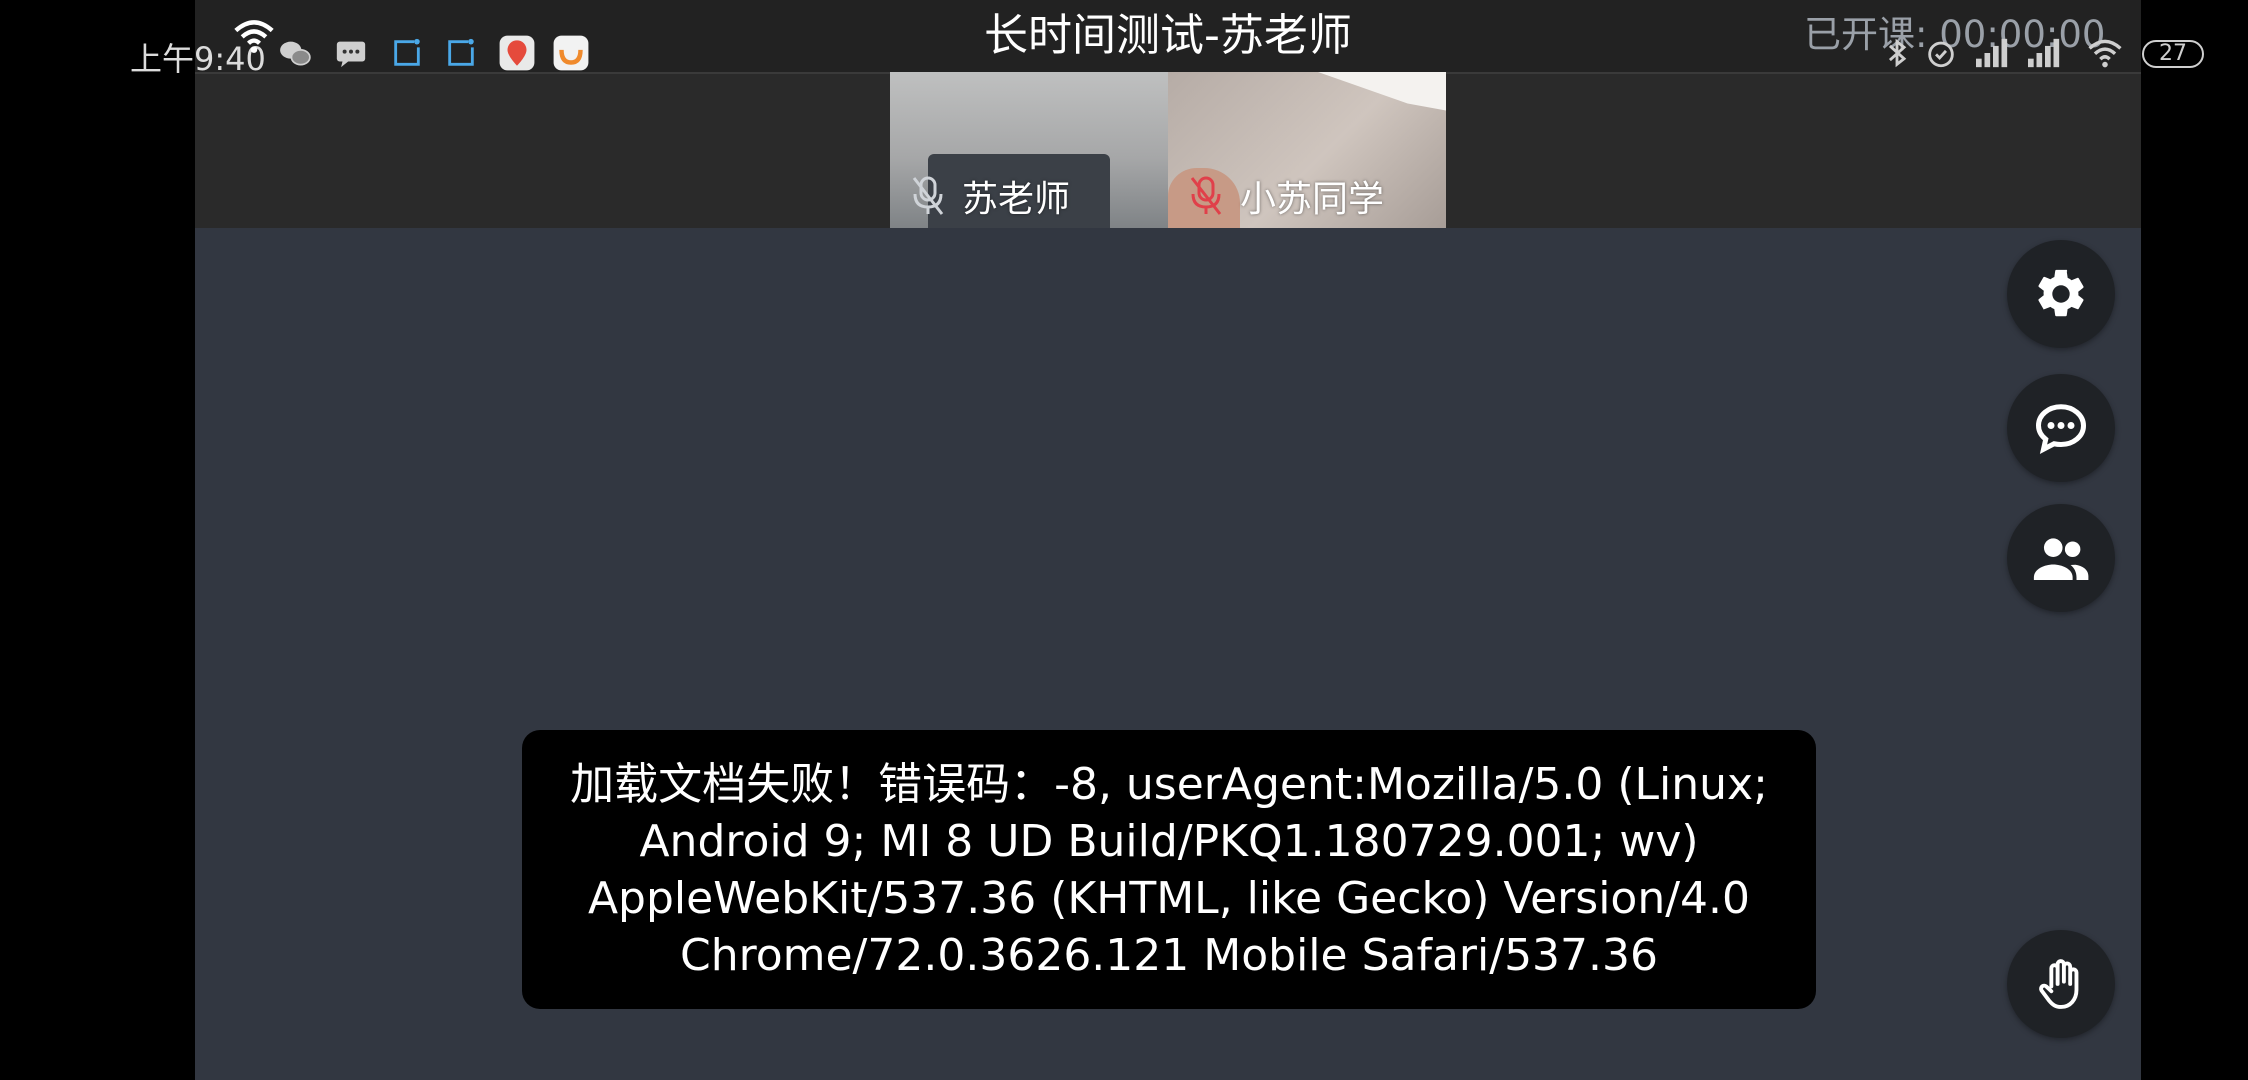 Image resolution: width=2248 pixels, height=1080 pixels. I want to click on video-tile-label: 小苏同学, so click(1307, 196).